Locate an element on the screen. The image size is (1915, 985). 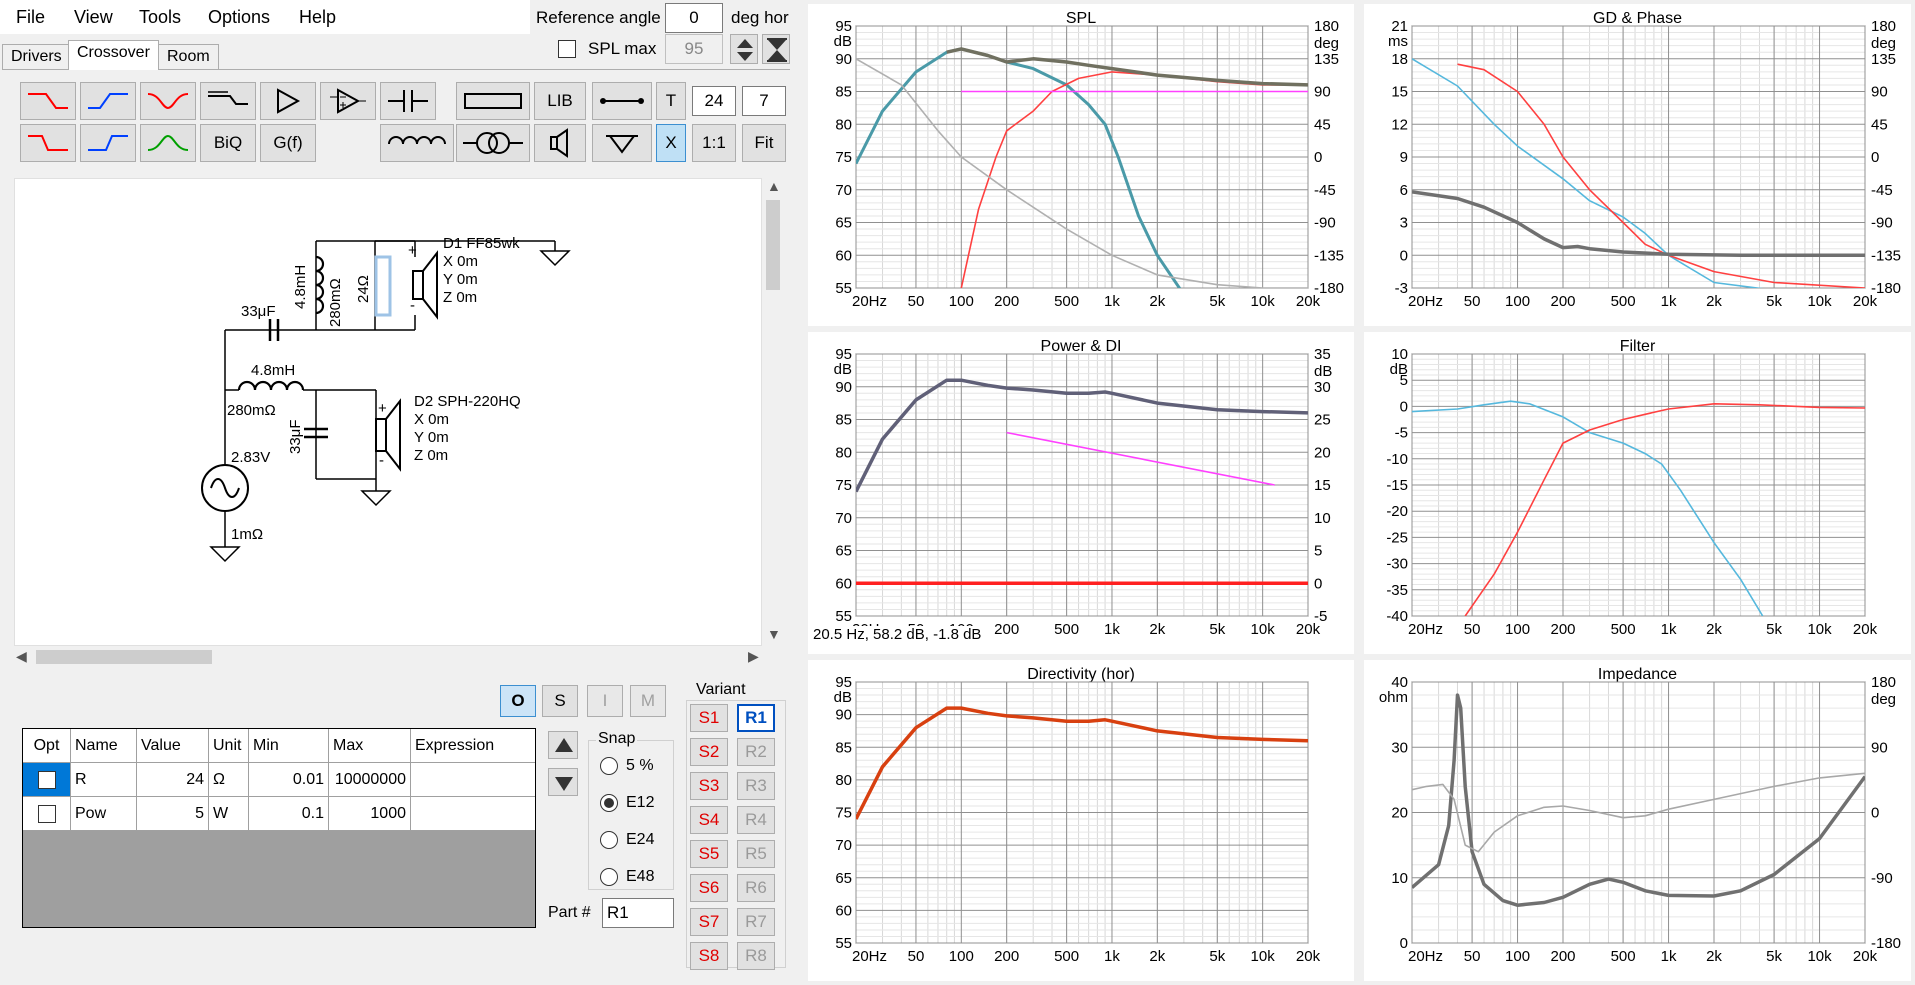
table-row: R 24 Ω 0.01 10000000 is located at coordinates (279, 780).